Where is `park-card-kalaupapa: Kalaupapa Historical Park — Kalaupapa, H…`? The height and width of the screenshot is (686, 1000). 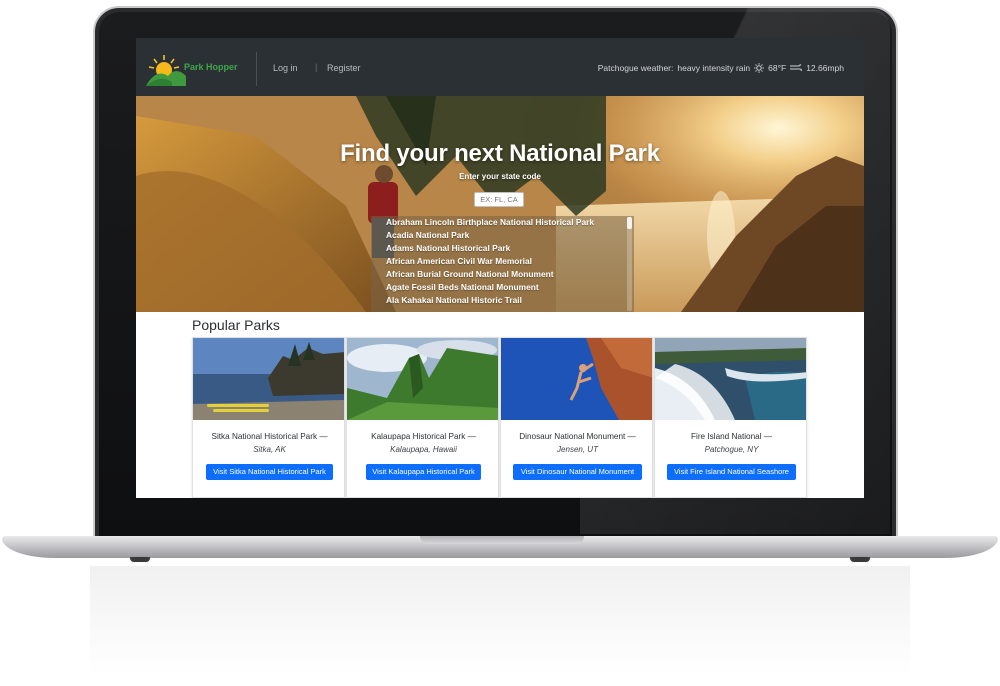
park-card-kalaupapa: Kalaupapa Historical Park — Kalaupapa, H… is located at coordinates (422, 417).